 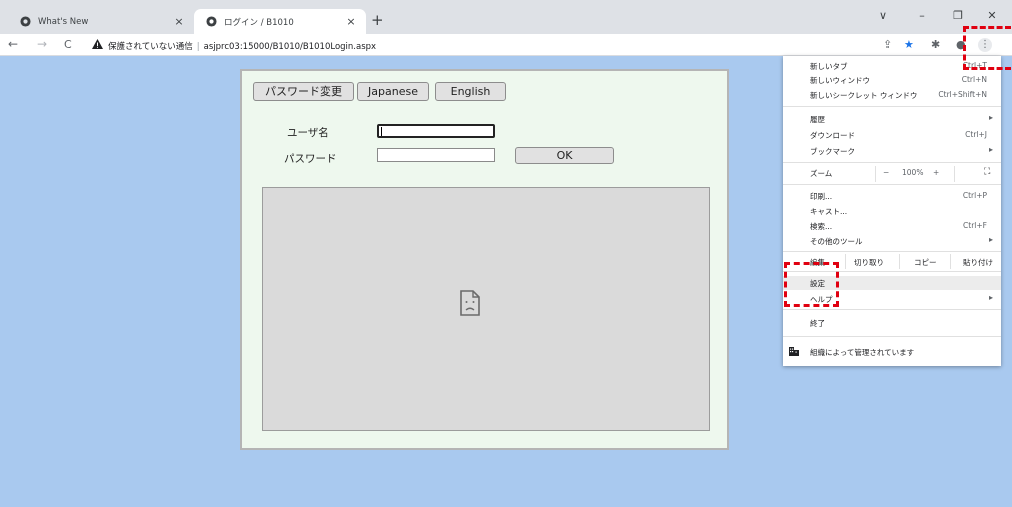 What do you see at coordinates (393, 91) in the screenshot?
I see `japanese-button: Japanese` at bounding box center [393, 91].